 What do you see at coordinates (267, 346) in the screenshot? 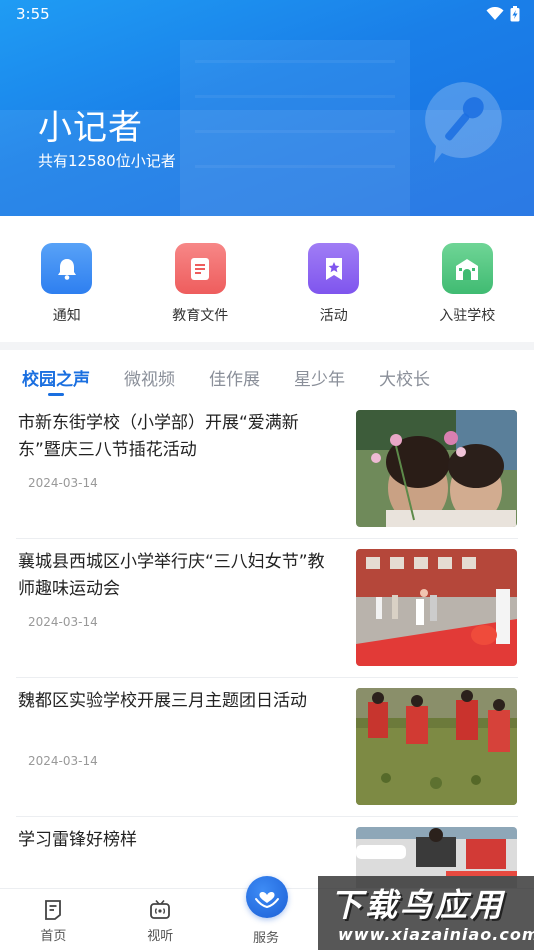
I see `section-divider` at bounding box center [267, 346].